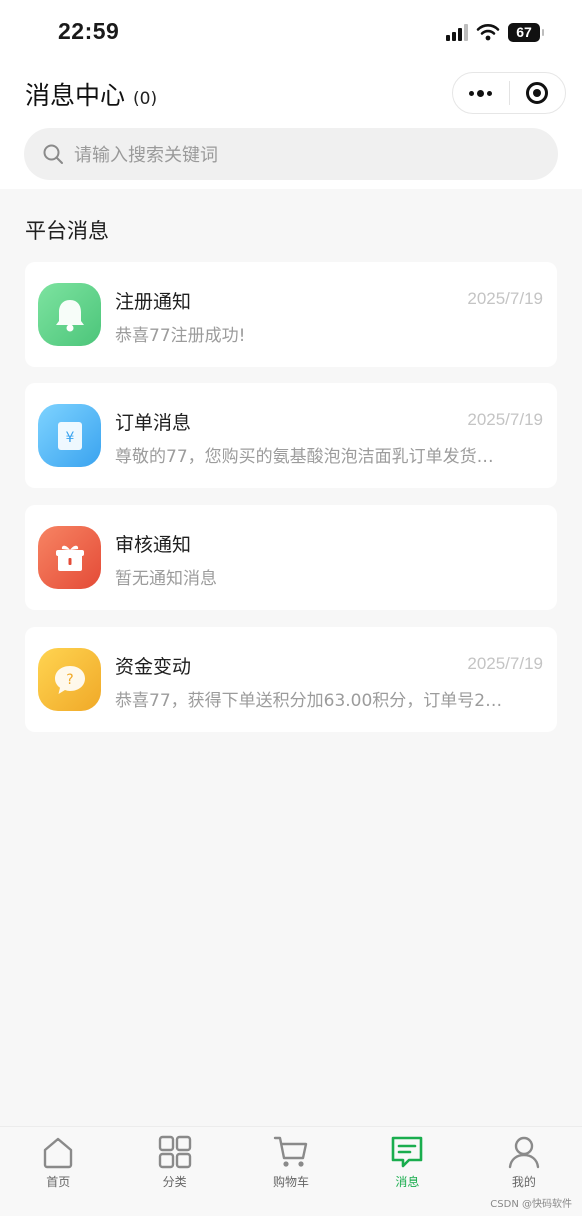 The image size is (582, 1216). What do you see at coordinates (69, 314) in the screenshot?
I see `bell-icon` at bounding box center [69, 314].